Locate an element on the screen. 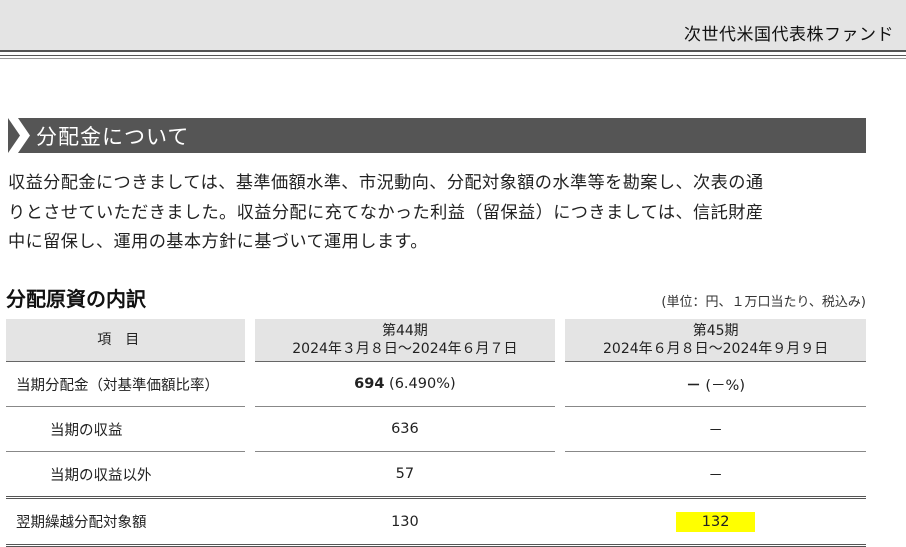 Image resolution: width=906 pixels, height=547 pixels. column-header-item: 項目 is located at coordinates (125, 340).